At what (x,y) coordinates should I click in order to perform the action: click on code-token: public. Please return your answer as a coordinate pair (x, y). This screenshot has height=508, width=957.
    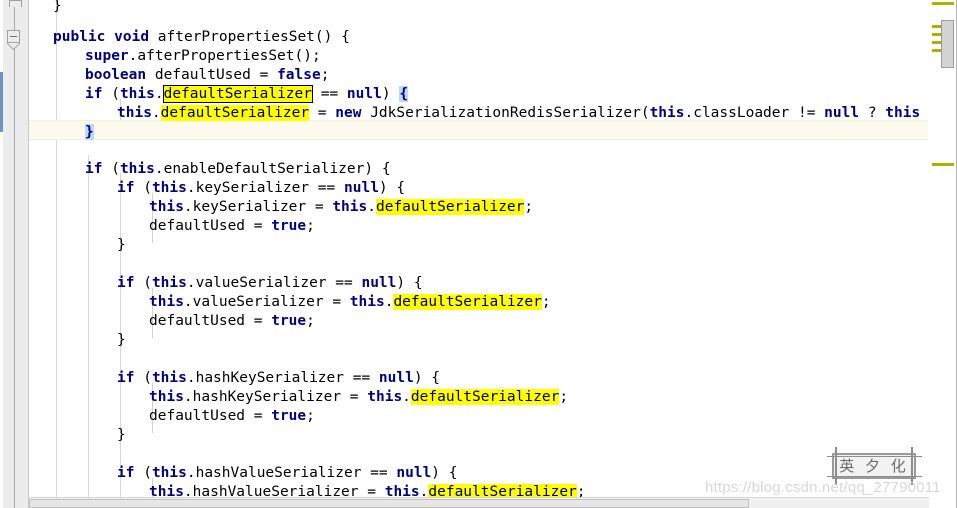
    Looking at the image, I should click on (79, 37).